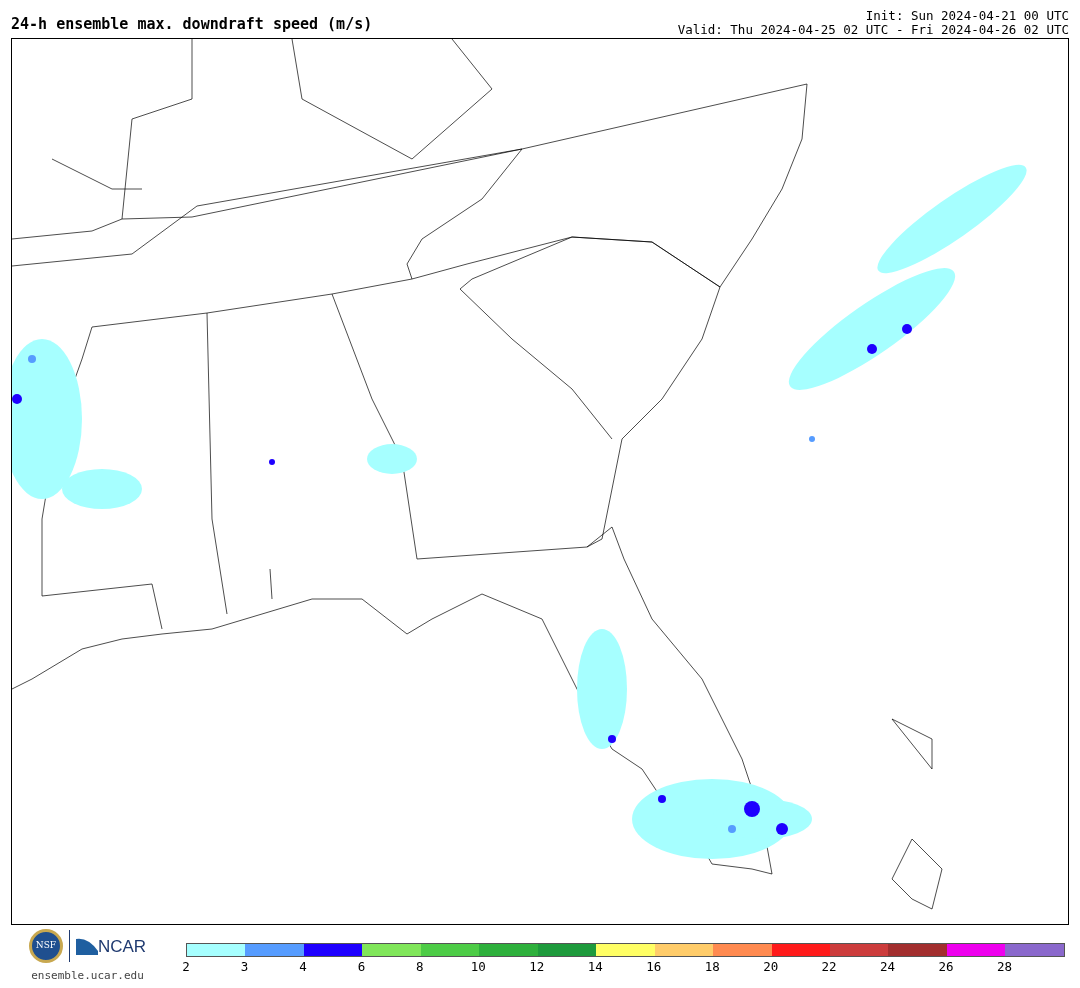  Describe the element at coordinates (654, 967) in the screenshot. I see `tick-label: 16` at that location.